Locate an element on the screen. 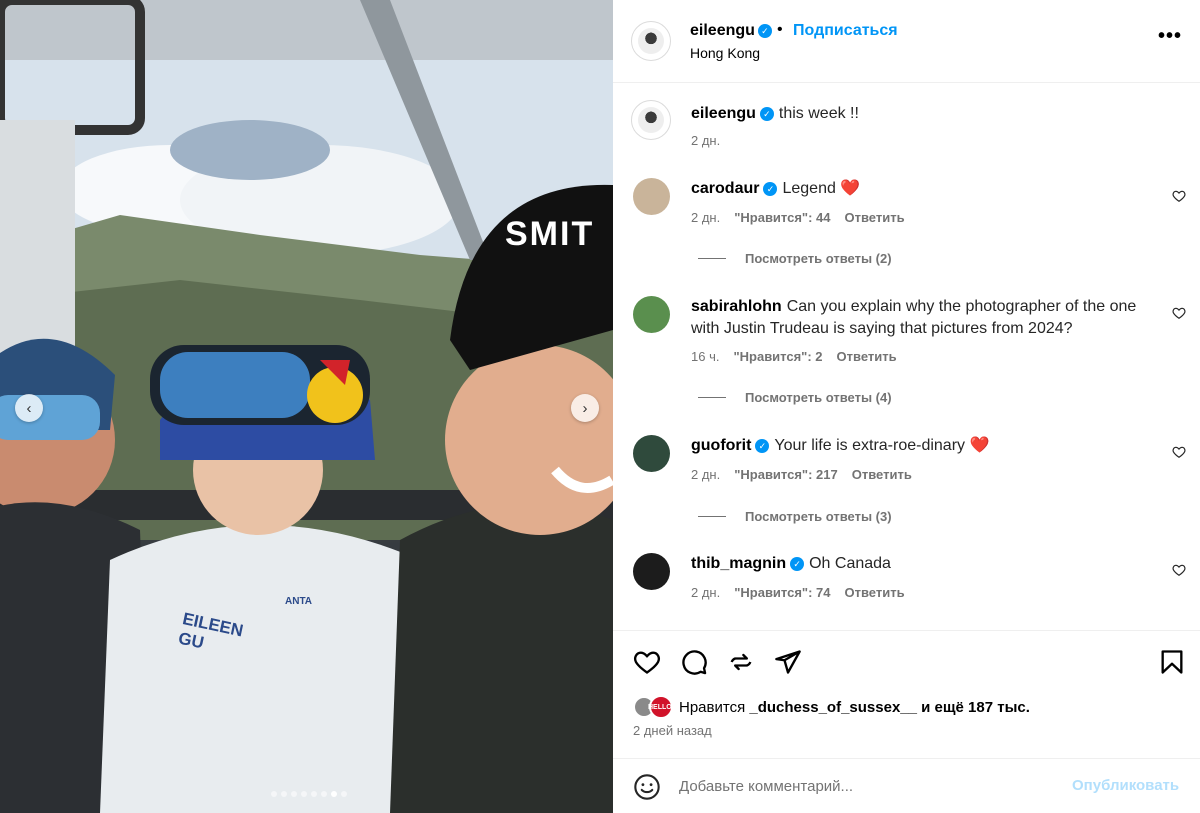 This screenshot has height=813, width=1200. comment-meta: 2 дн. "Нравится": 74 Ответить is located at coordinates (798, 592).